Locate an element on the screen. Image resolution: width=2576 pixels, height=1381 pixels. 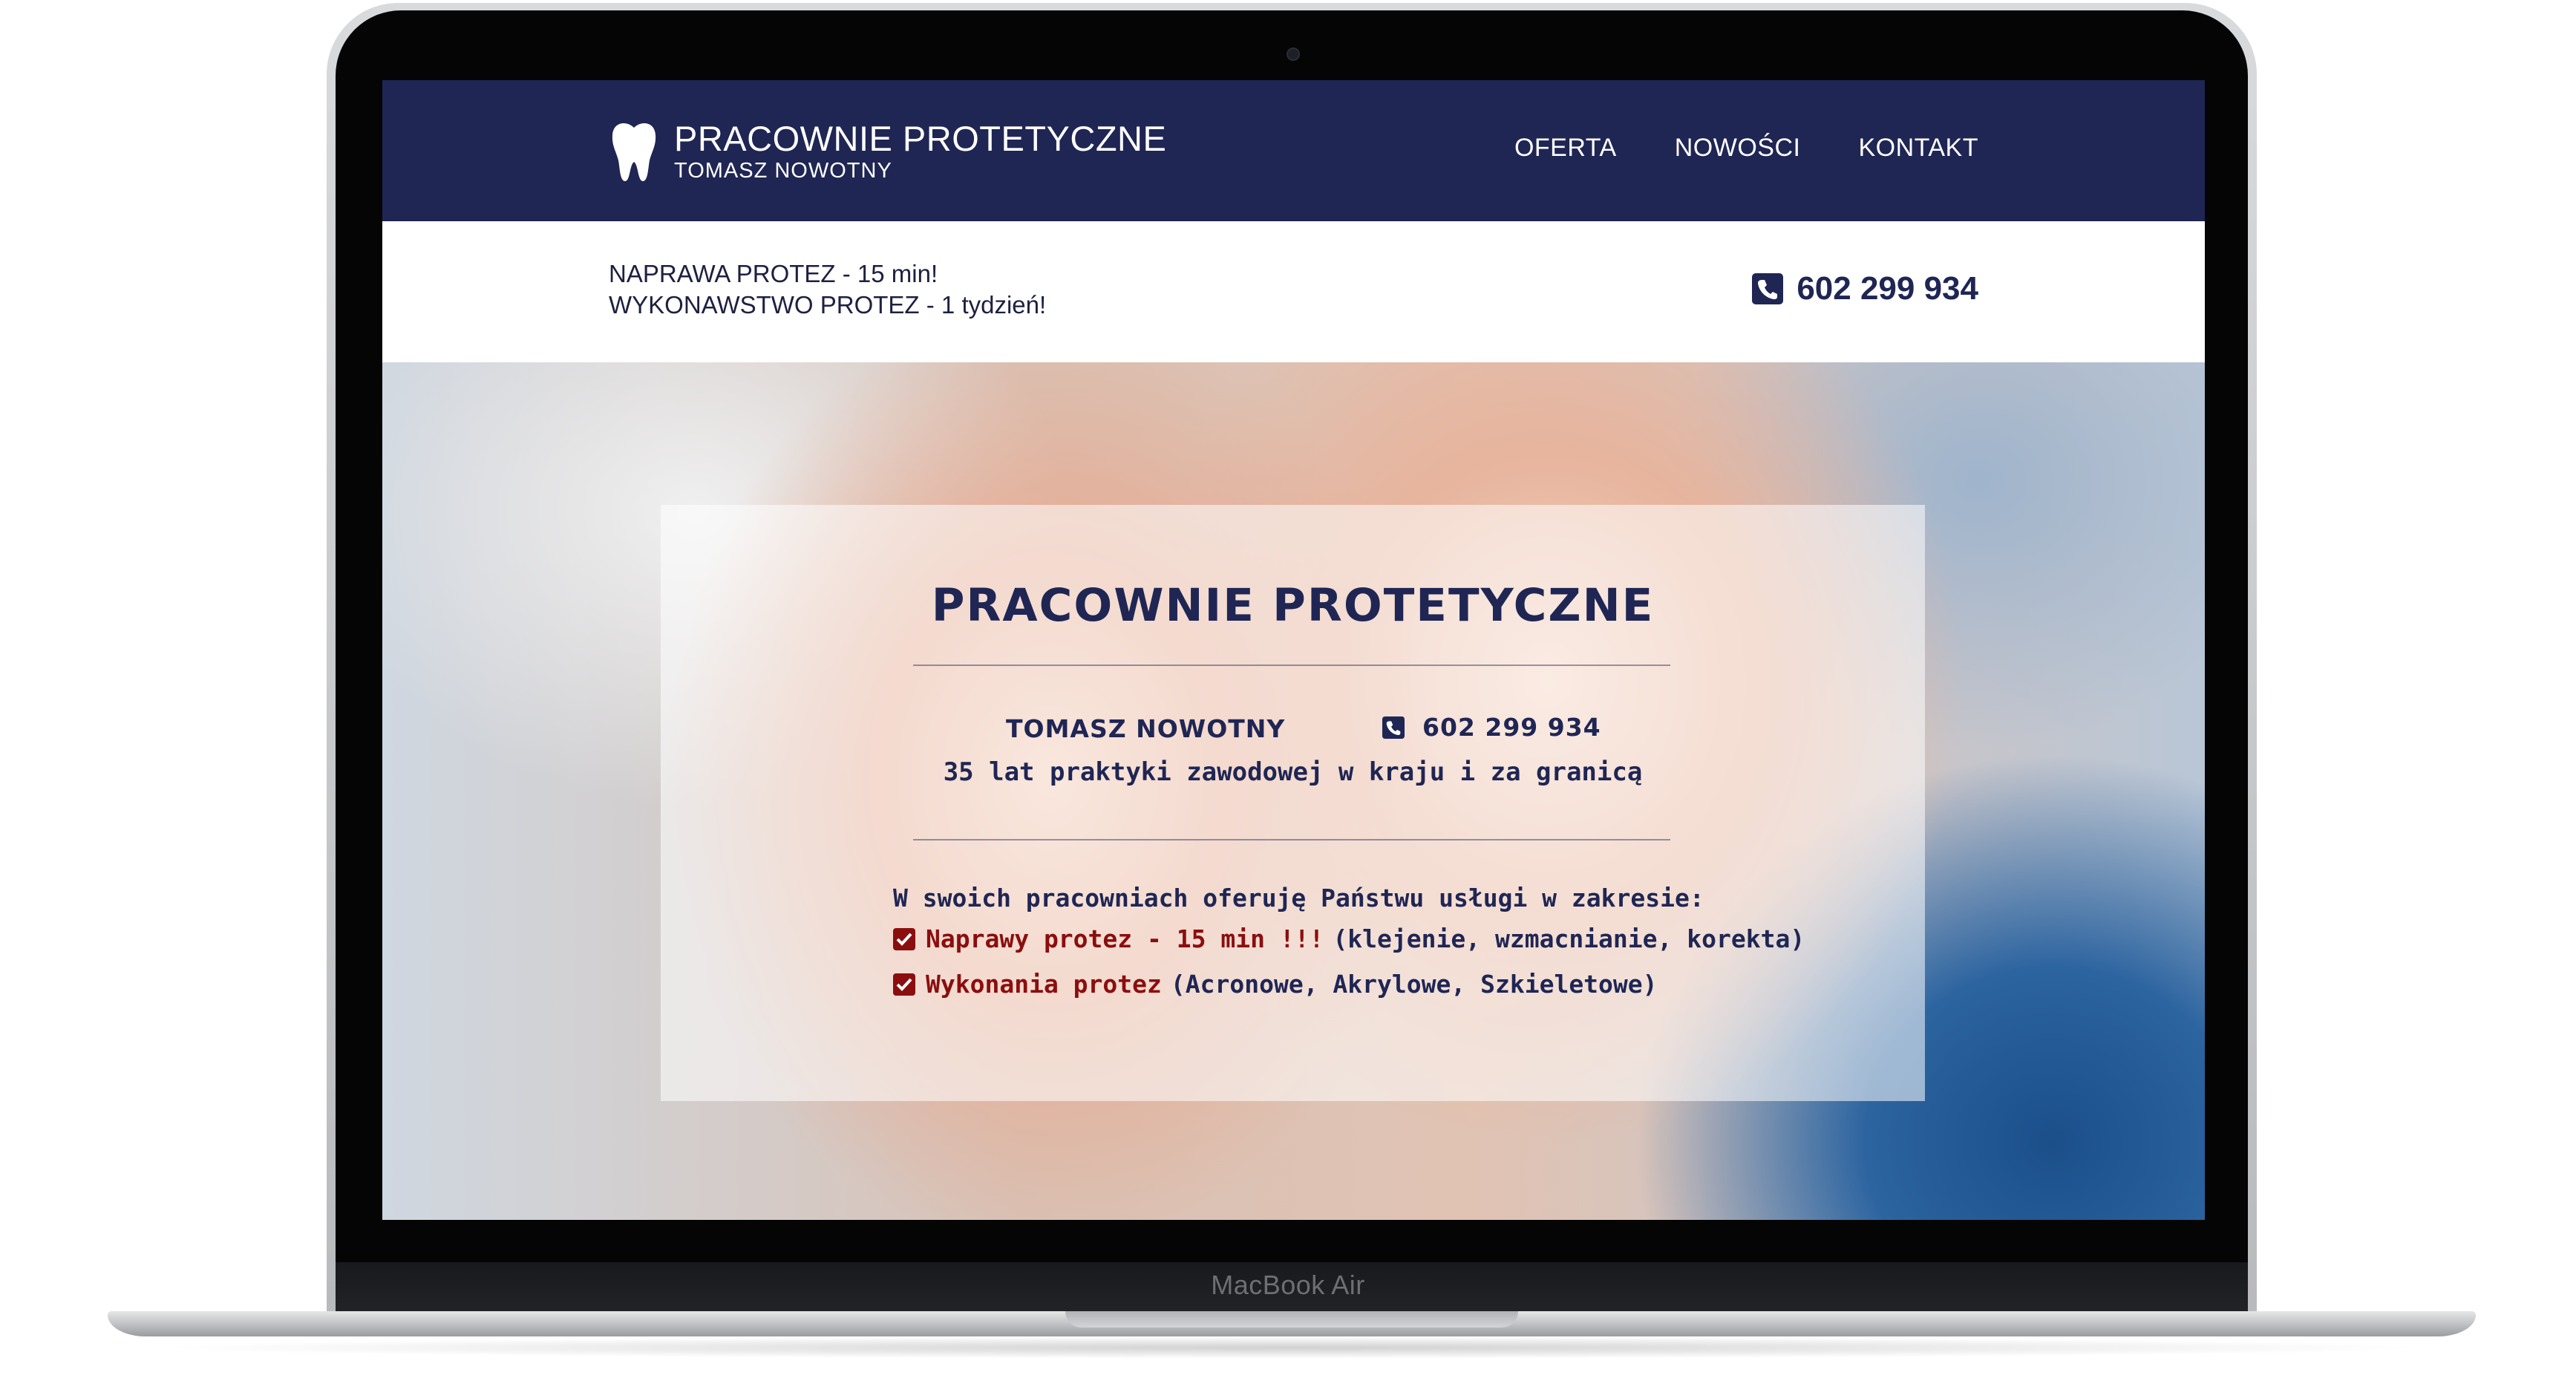
service-highlight: Naprawy protez - 15 min !!! is located at coordinates (1125, 938).